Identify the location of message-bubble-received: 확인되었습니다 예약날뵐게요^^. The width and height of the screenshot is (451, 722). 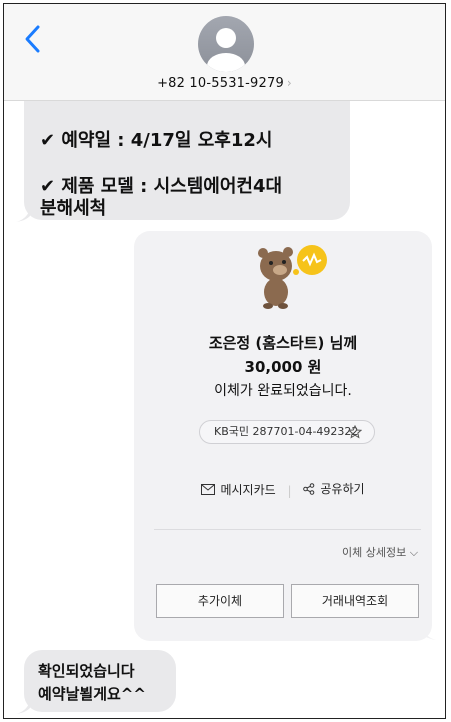
(100, 681).